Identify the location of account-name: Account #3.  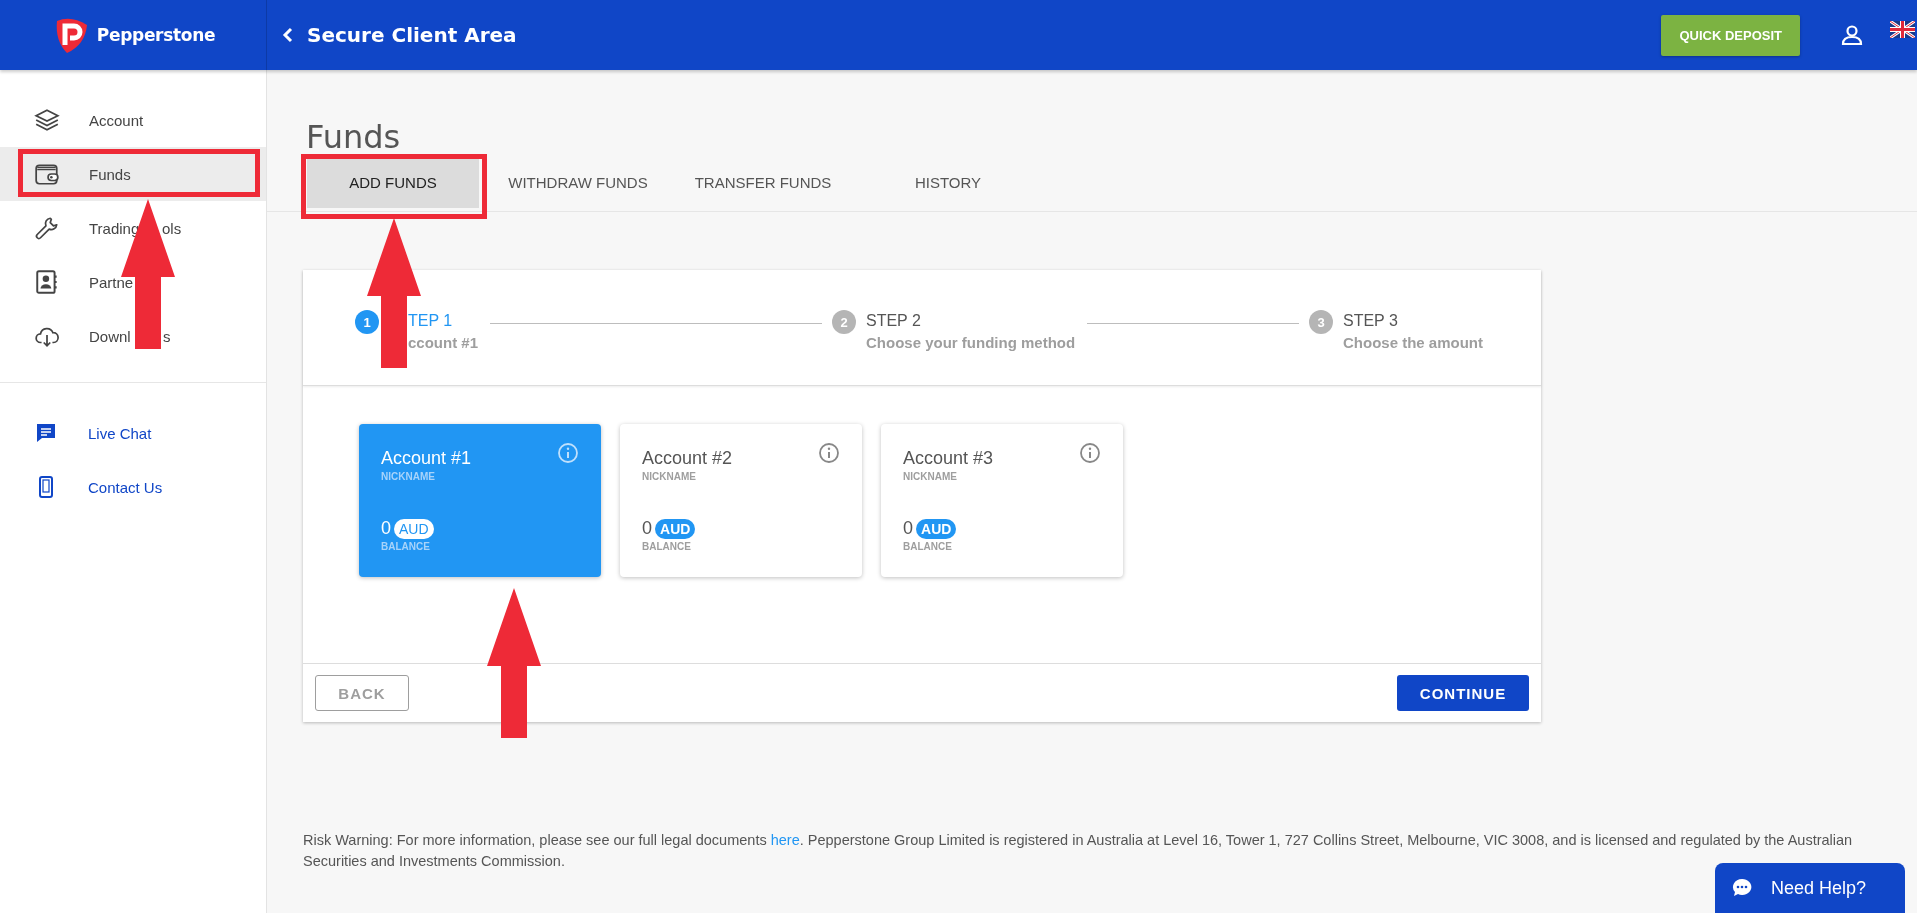
(948, 458).